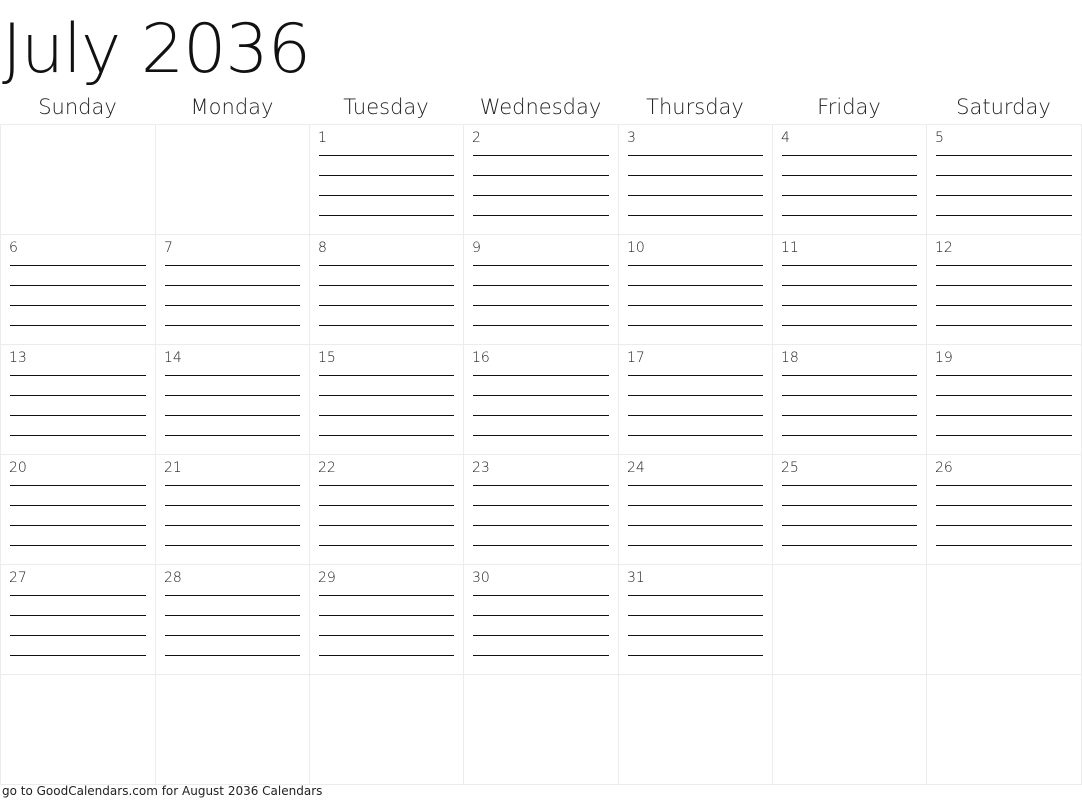  I want to click on day-cell: 18, so click(849, 399).